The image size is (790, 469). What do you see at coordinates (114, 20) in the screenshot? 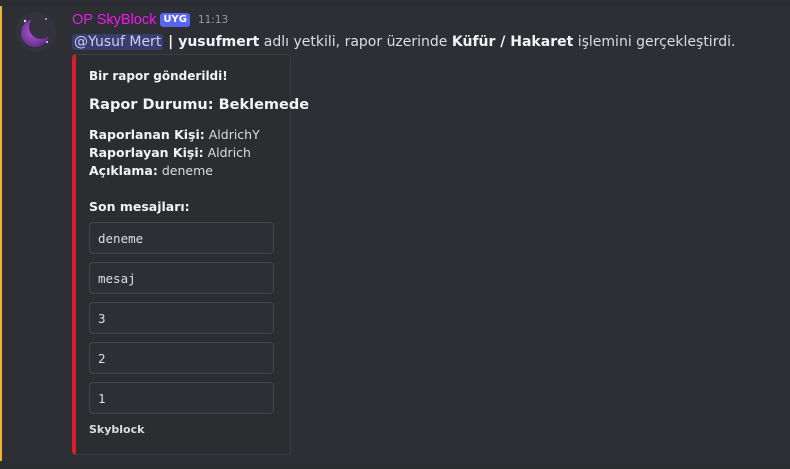
I see `username: OP SkyBlock` at bounding box center [114, 20].